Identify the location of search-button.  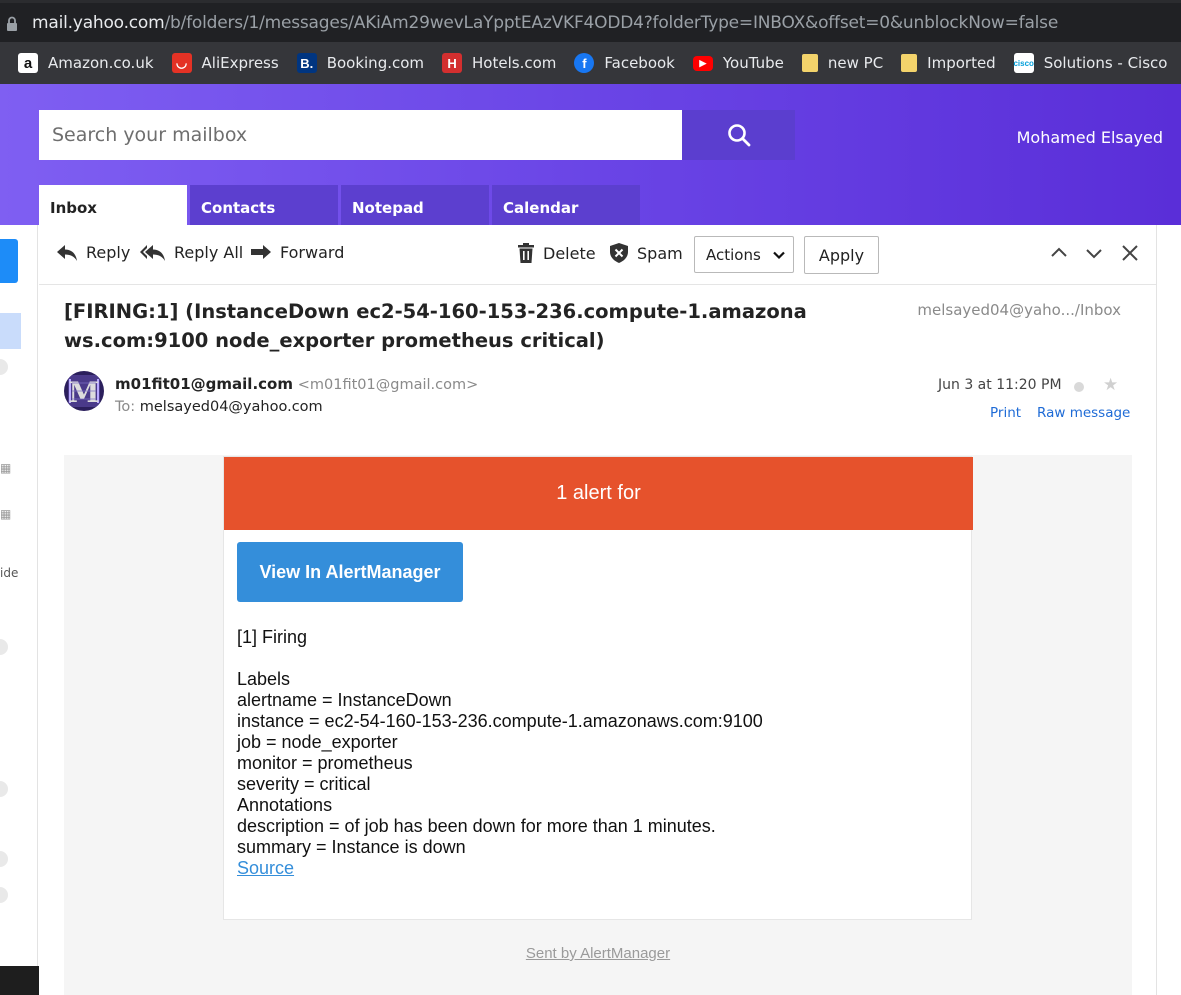
(738, 135).